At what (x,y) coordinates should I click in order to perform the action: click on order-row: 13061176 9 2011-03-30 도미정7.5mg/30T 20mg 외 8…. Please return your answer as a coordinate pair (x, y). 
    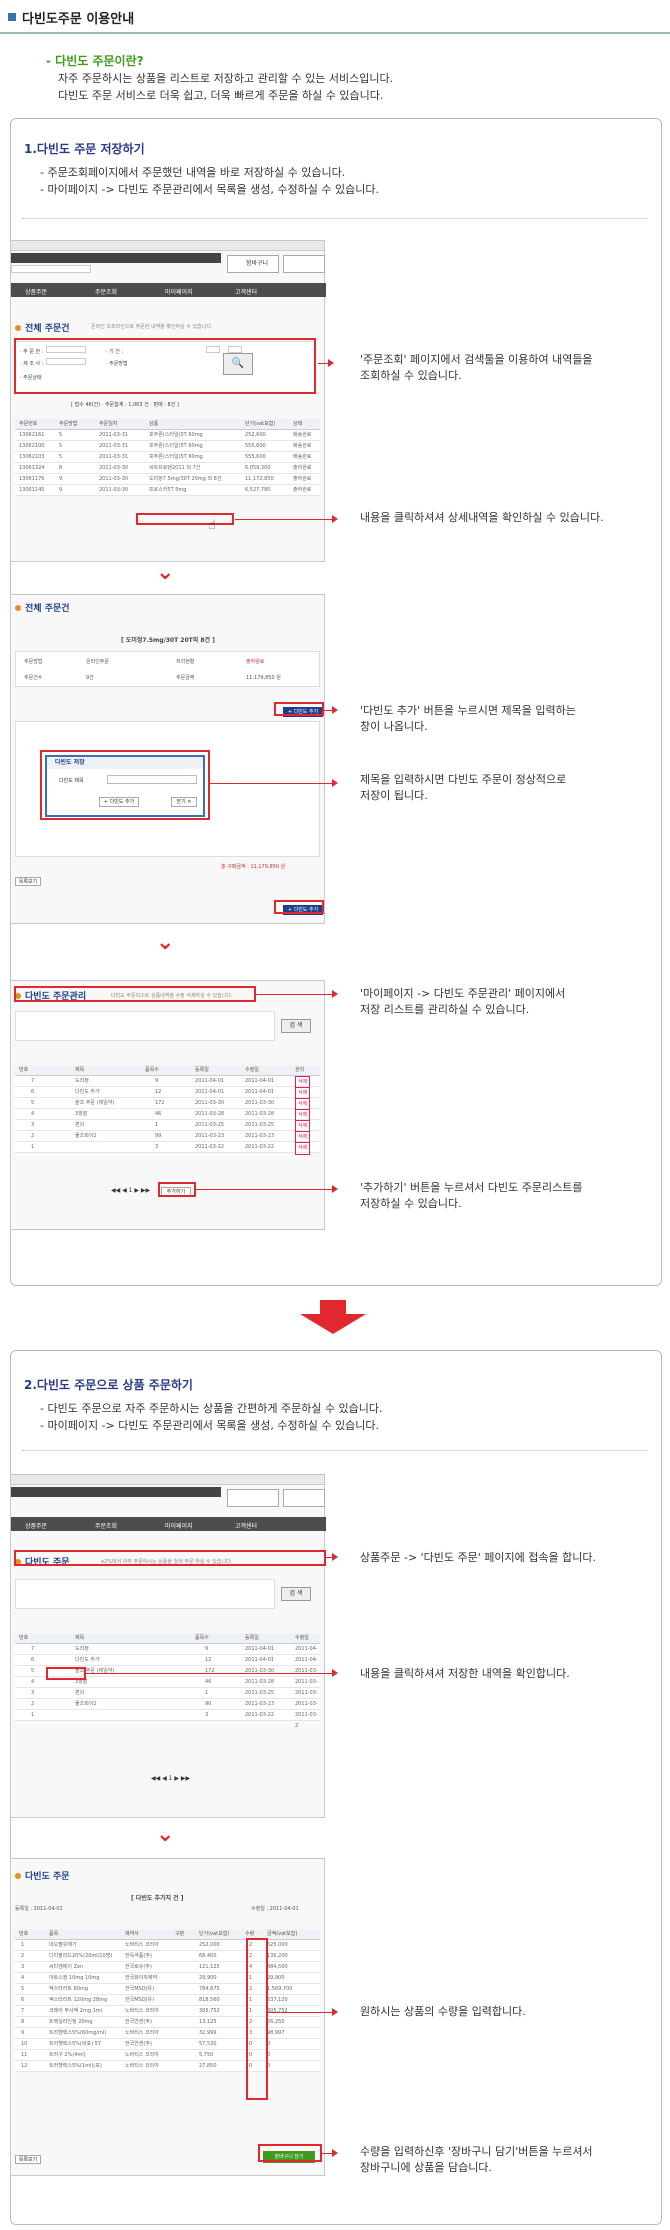
    Looking at the image, I should click on (167, 479).